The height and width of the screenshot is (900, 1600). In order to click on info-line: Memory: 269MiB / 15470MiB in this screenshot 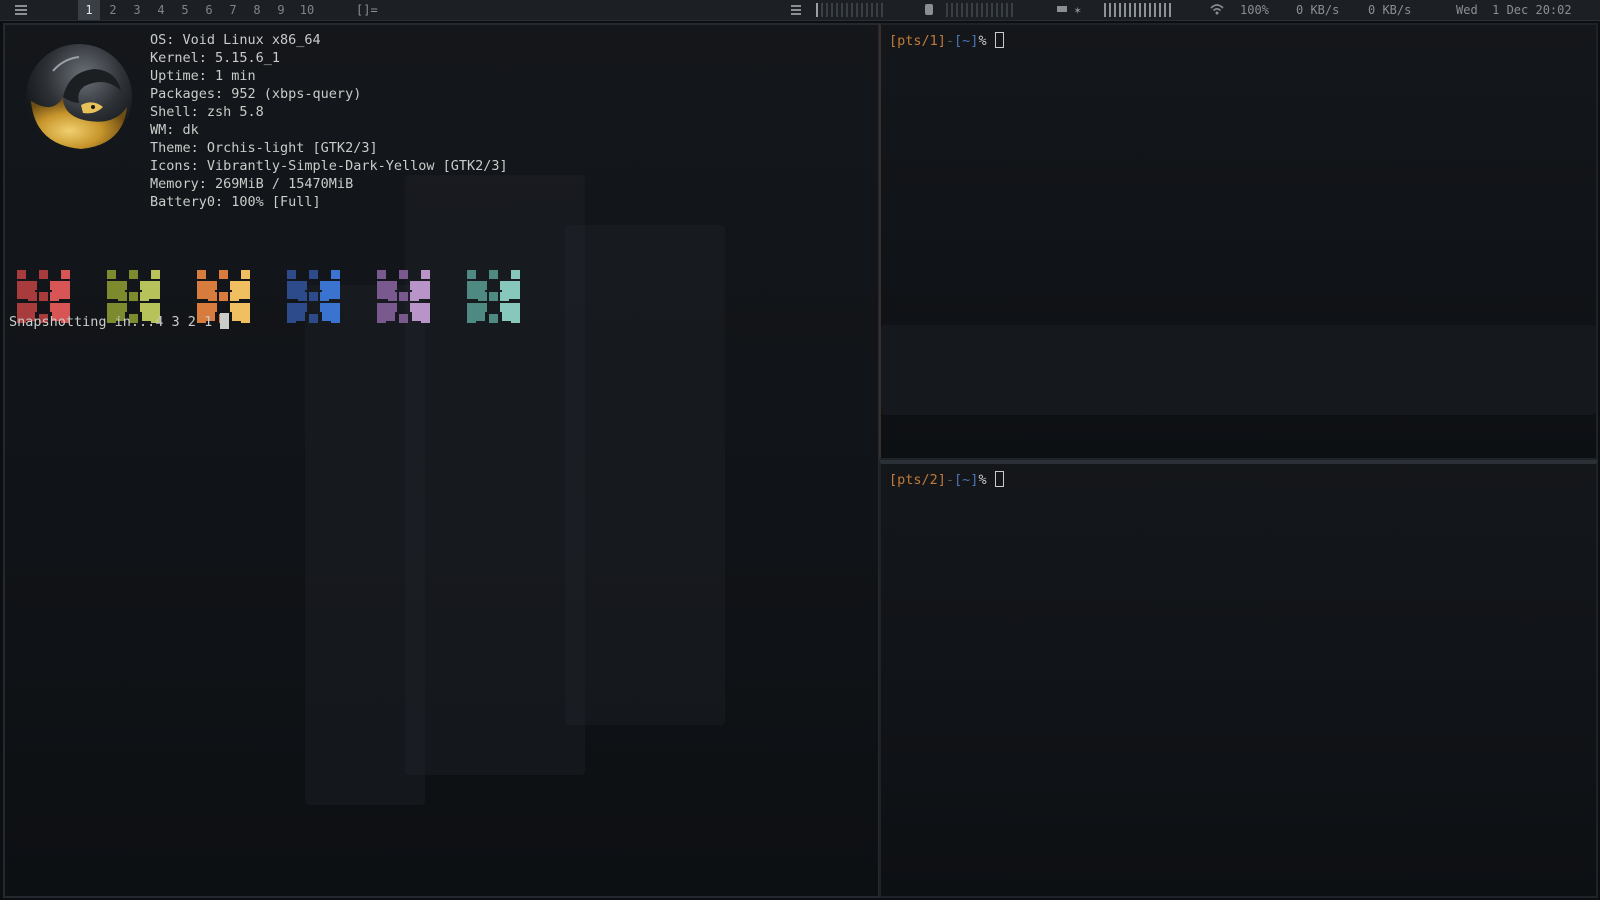, I will do `click(252, 184)`.